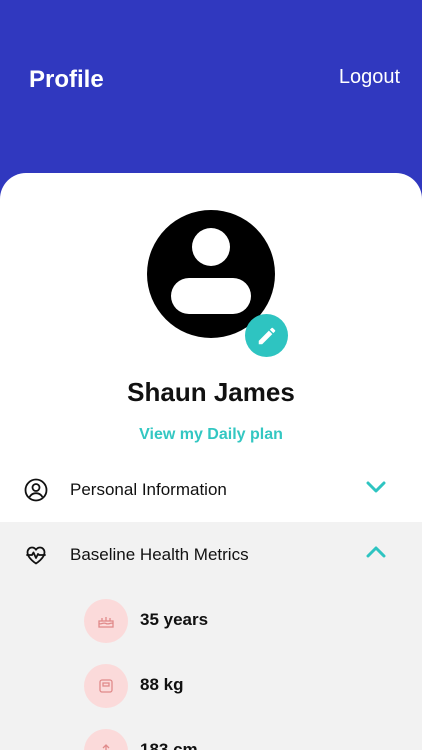 Image resolution: width=422 pixels, height=750 pixels. What do you see at coordinates (106, 621) in the screenshot?
I see `birthday-cake-icon` at bounding box center [106, 621].